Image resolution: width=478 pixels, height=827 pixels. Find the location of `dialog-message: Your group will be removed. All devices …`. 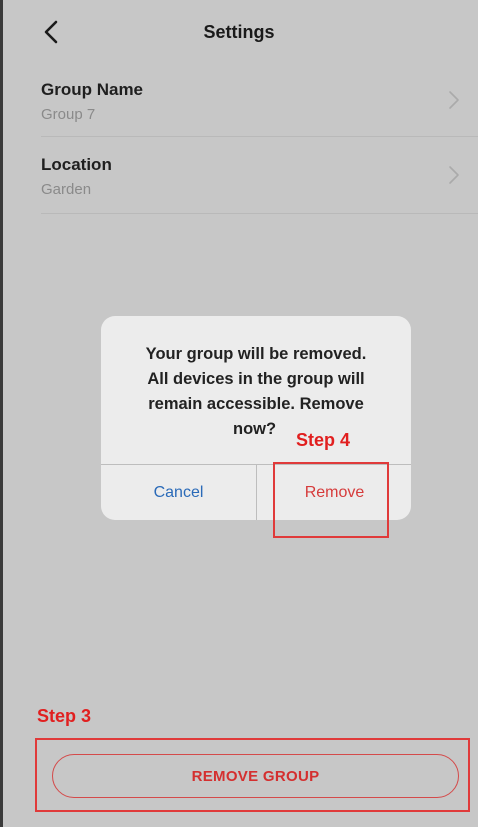

dialog-message: Your group will be removed. All devices … is located at coordinates (256, 392).